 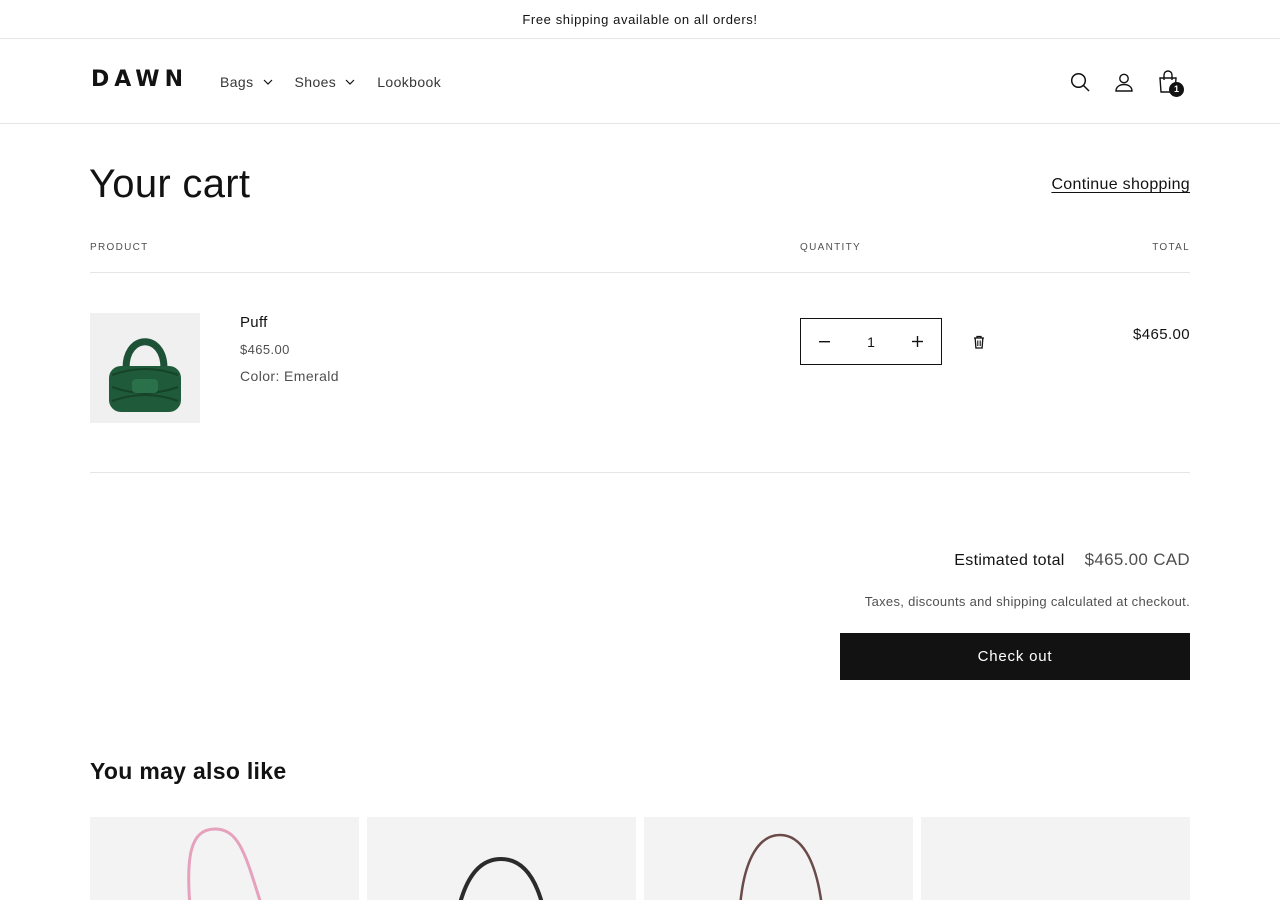 I want to click on quantity-input: 1, so click(x=871, y=342).